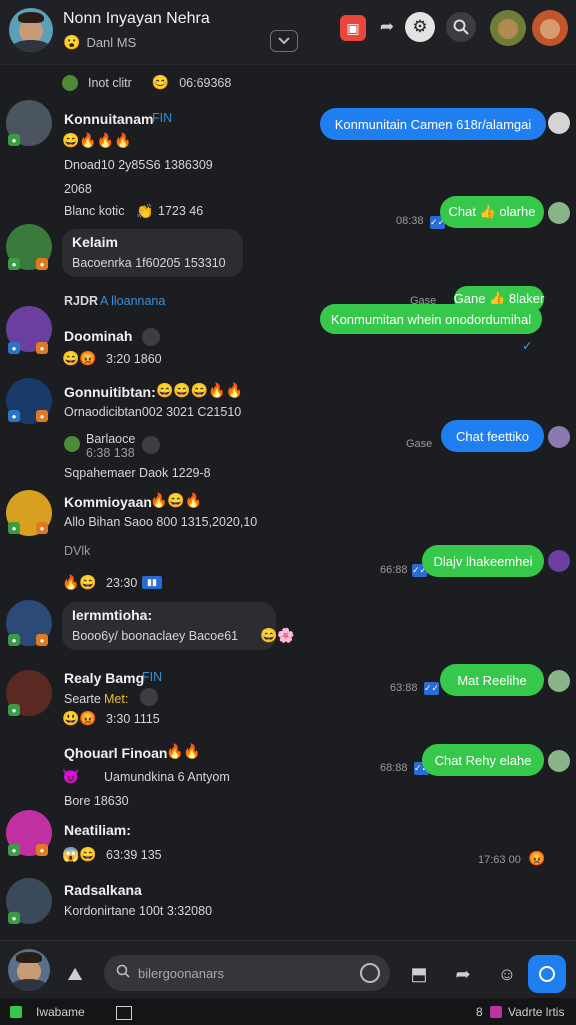 This screenshot has height=1025, width=576. I want to click on compose-bar: ⛰ ⬒ ➦ ☺ Iwabame 8 Vadrte lrtis, so click(288, 982).